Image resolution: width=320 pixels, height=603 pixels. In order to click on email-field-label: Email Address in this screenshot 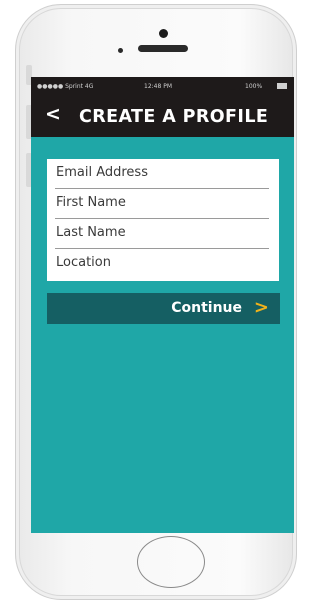, I will do `click(102, 172)`.